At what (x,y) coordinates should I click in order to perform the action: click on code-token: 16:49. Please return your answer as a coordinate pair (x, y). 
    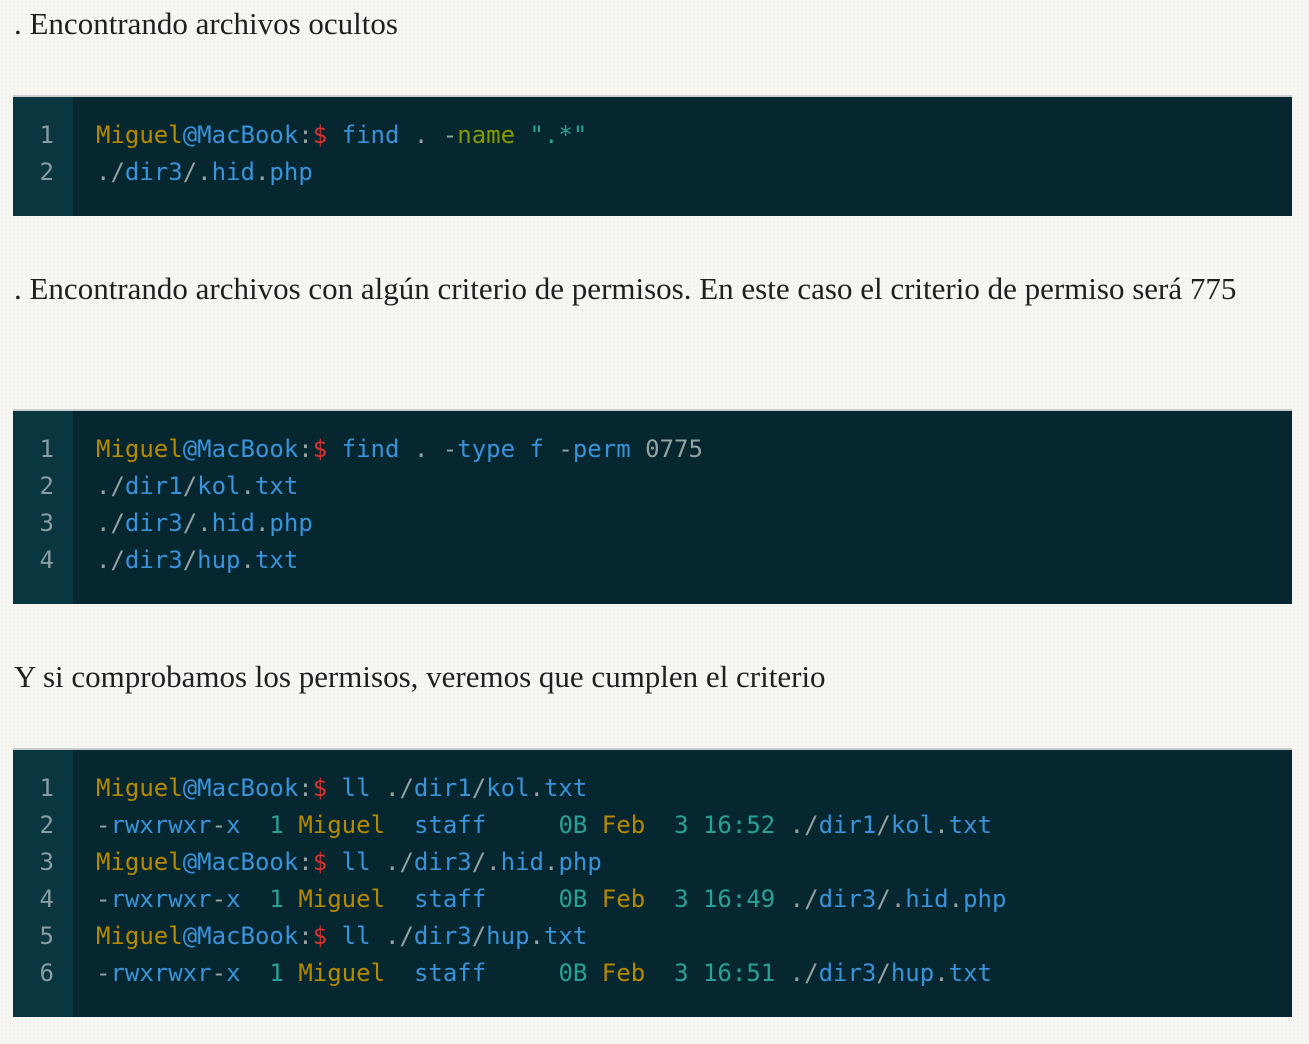
    Looking at the image, I should click on (739, 899).